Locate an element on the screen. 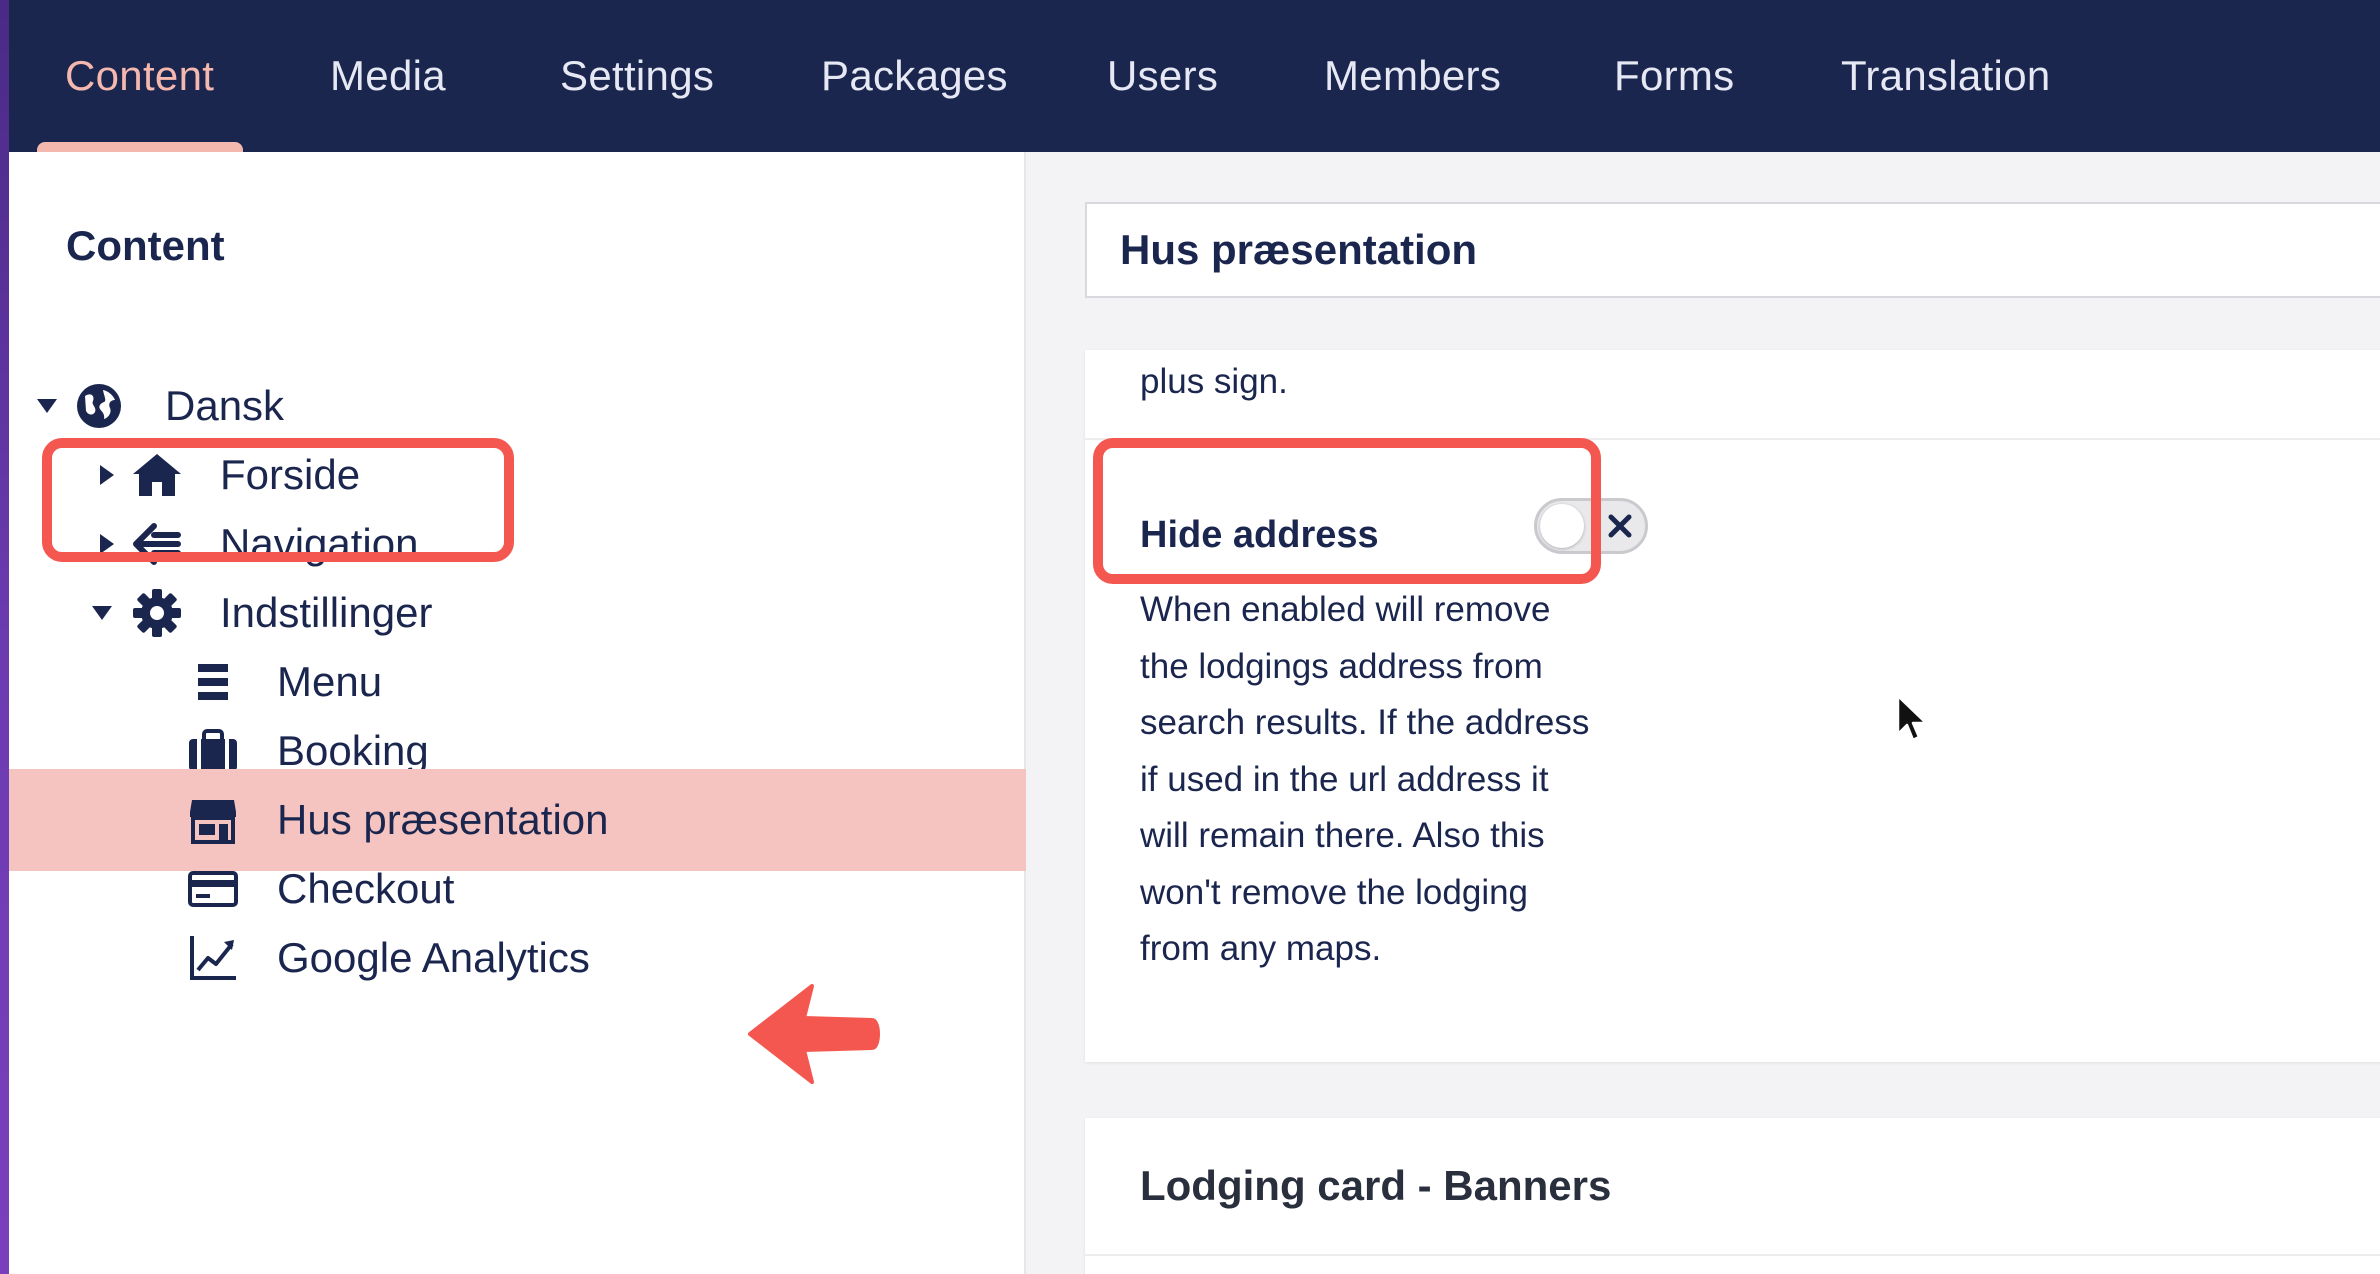 This screenshot has width=2380, height=1274. mouse-cursor-icon is located at coordinates (1912, 718).